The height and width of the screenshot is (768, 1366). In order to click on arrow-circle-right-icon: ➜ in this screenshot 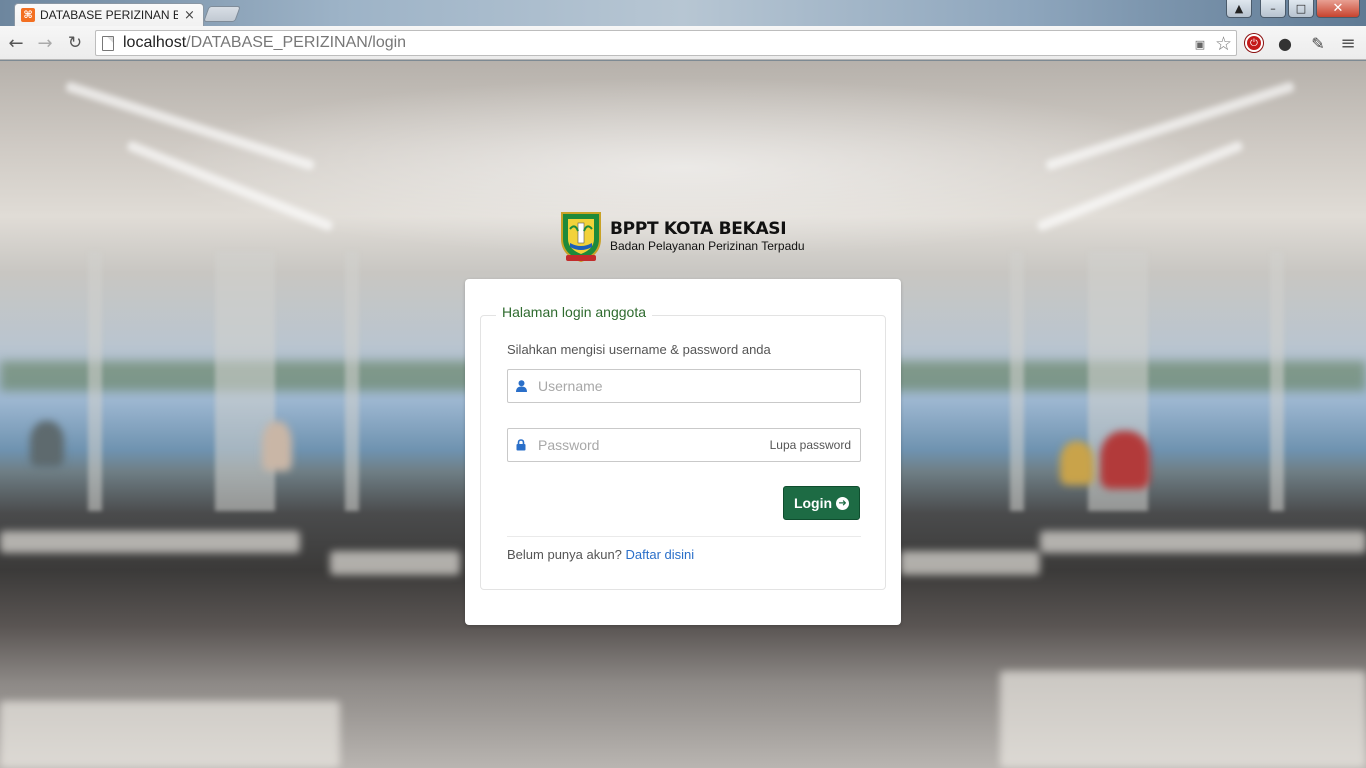, I will do `click(843, 503)`.